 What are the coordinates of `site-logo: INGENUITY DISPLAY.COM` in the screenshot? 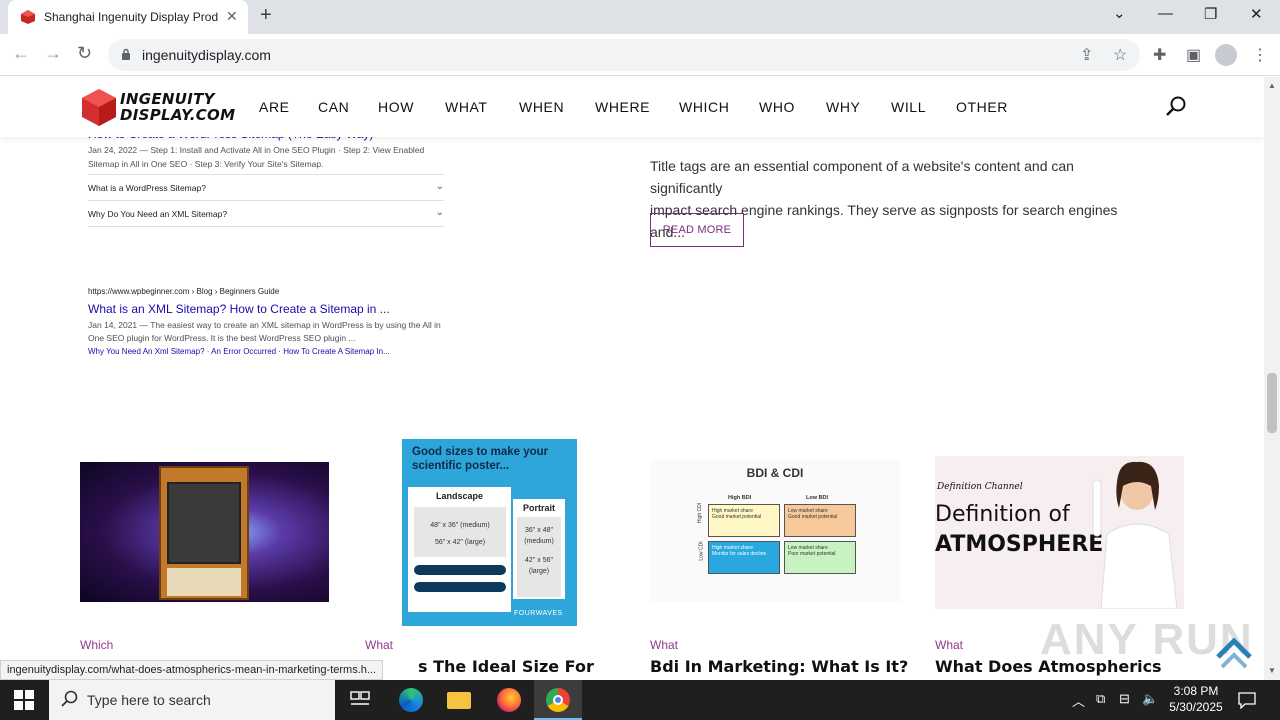 It's located at (177, 107).